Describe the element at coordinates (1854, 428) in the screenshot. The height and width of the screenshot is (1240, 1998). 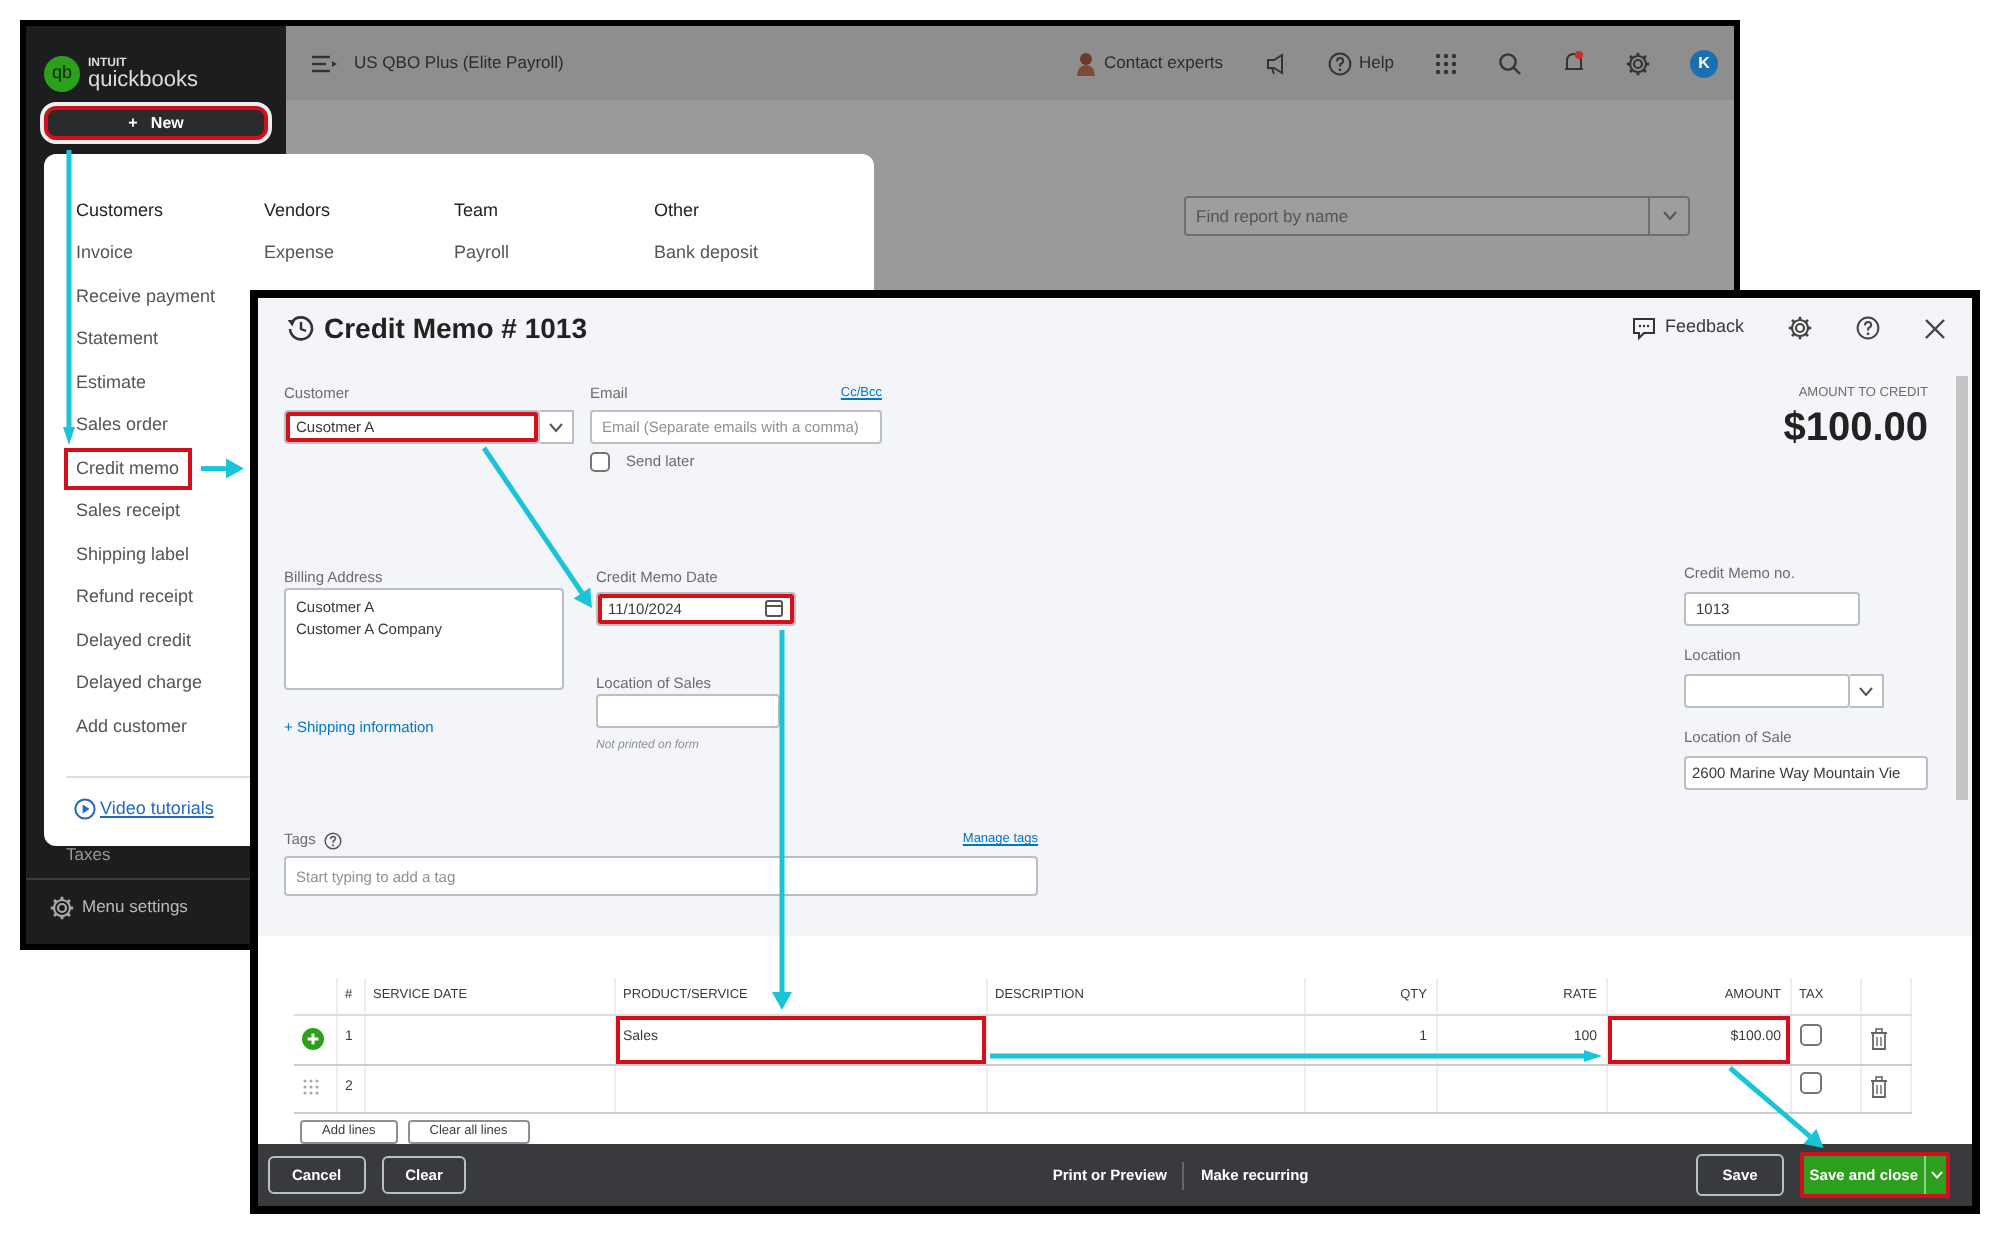
I see `amount-total: $100.00` at that location.